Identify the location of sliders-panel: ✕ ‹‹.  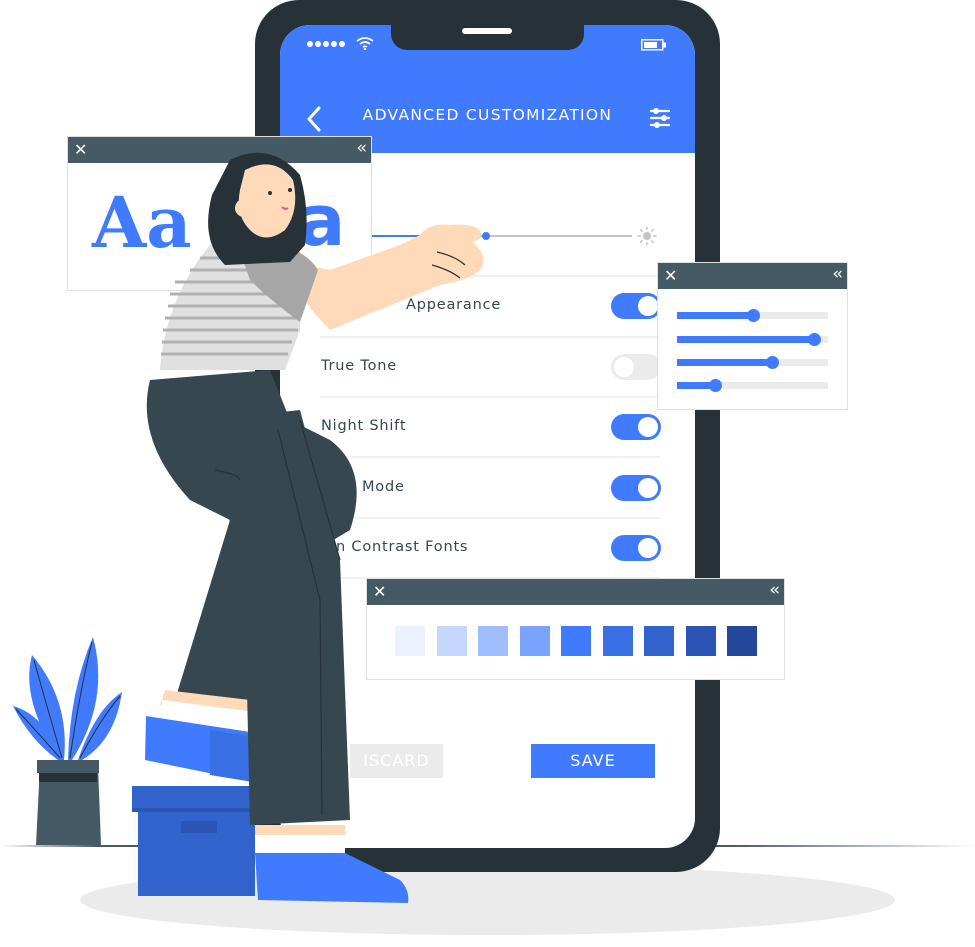
(752, 336).